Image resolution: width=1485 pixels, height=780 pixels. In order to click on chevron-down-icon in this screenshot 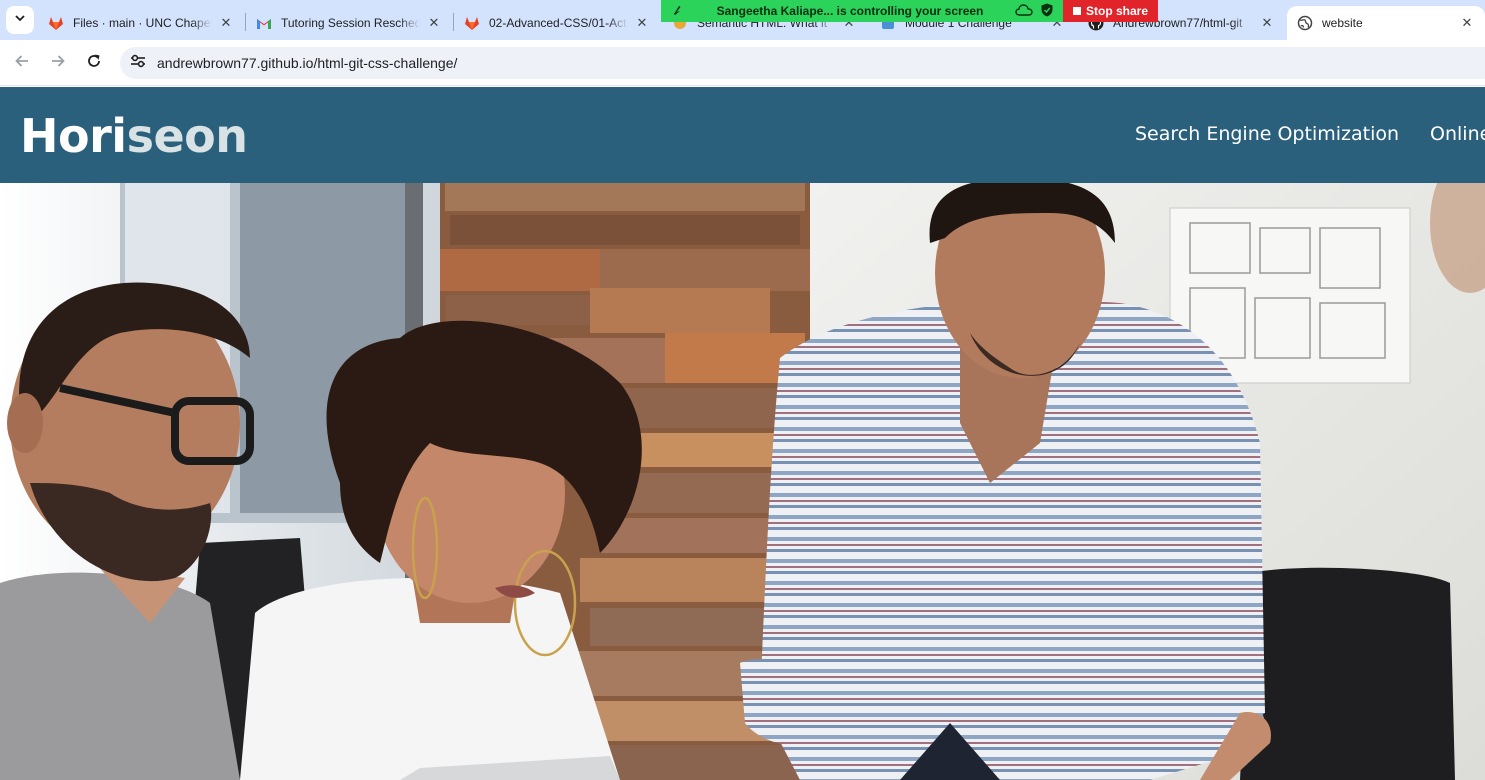, I will do `click(20, 20)`.